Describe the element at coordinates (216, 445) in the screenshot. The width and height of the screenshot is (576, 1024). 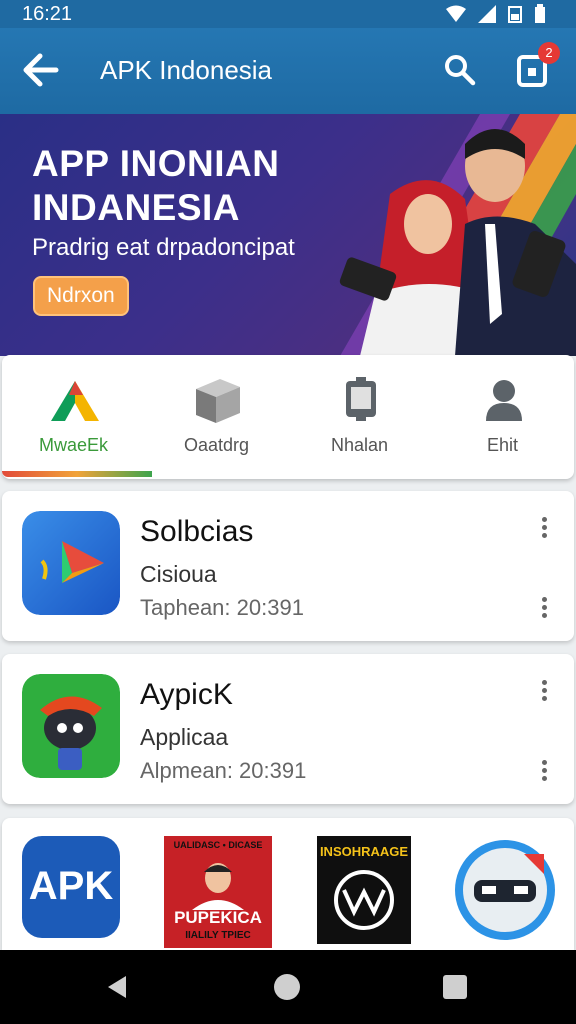
I see `tab-label: Oaatdrg` at that location.